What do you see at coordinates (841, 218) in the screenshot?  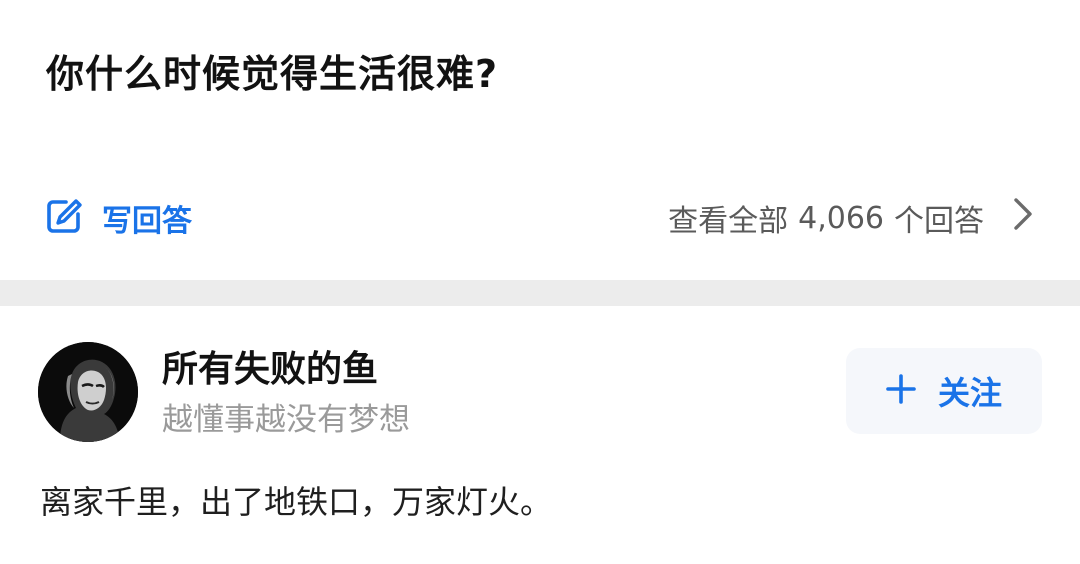 I see `answer-count: 4,066` at bounding box center [841, 218].